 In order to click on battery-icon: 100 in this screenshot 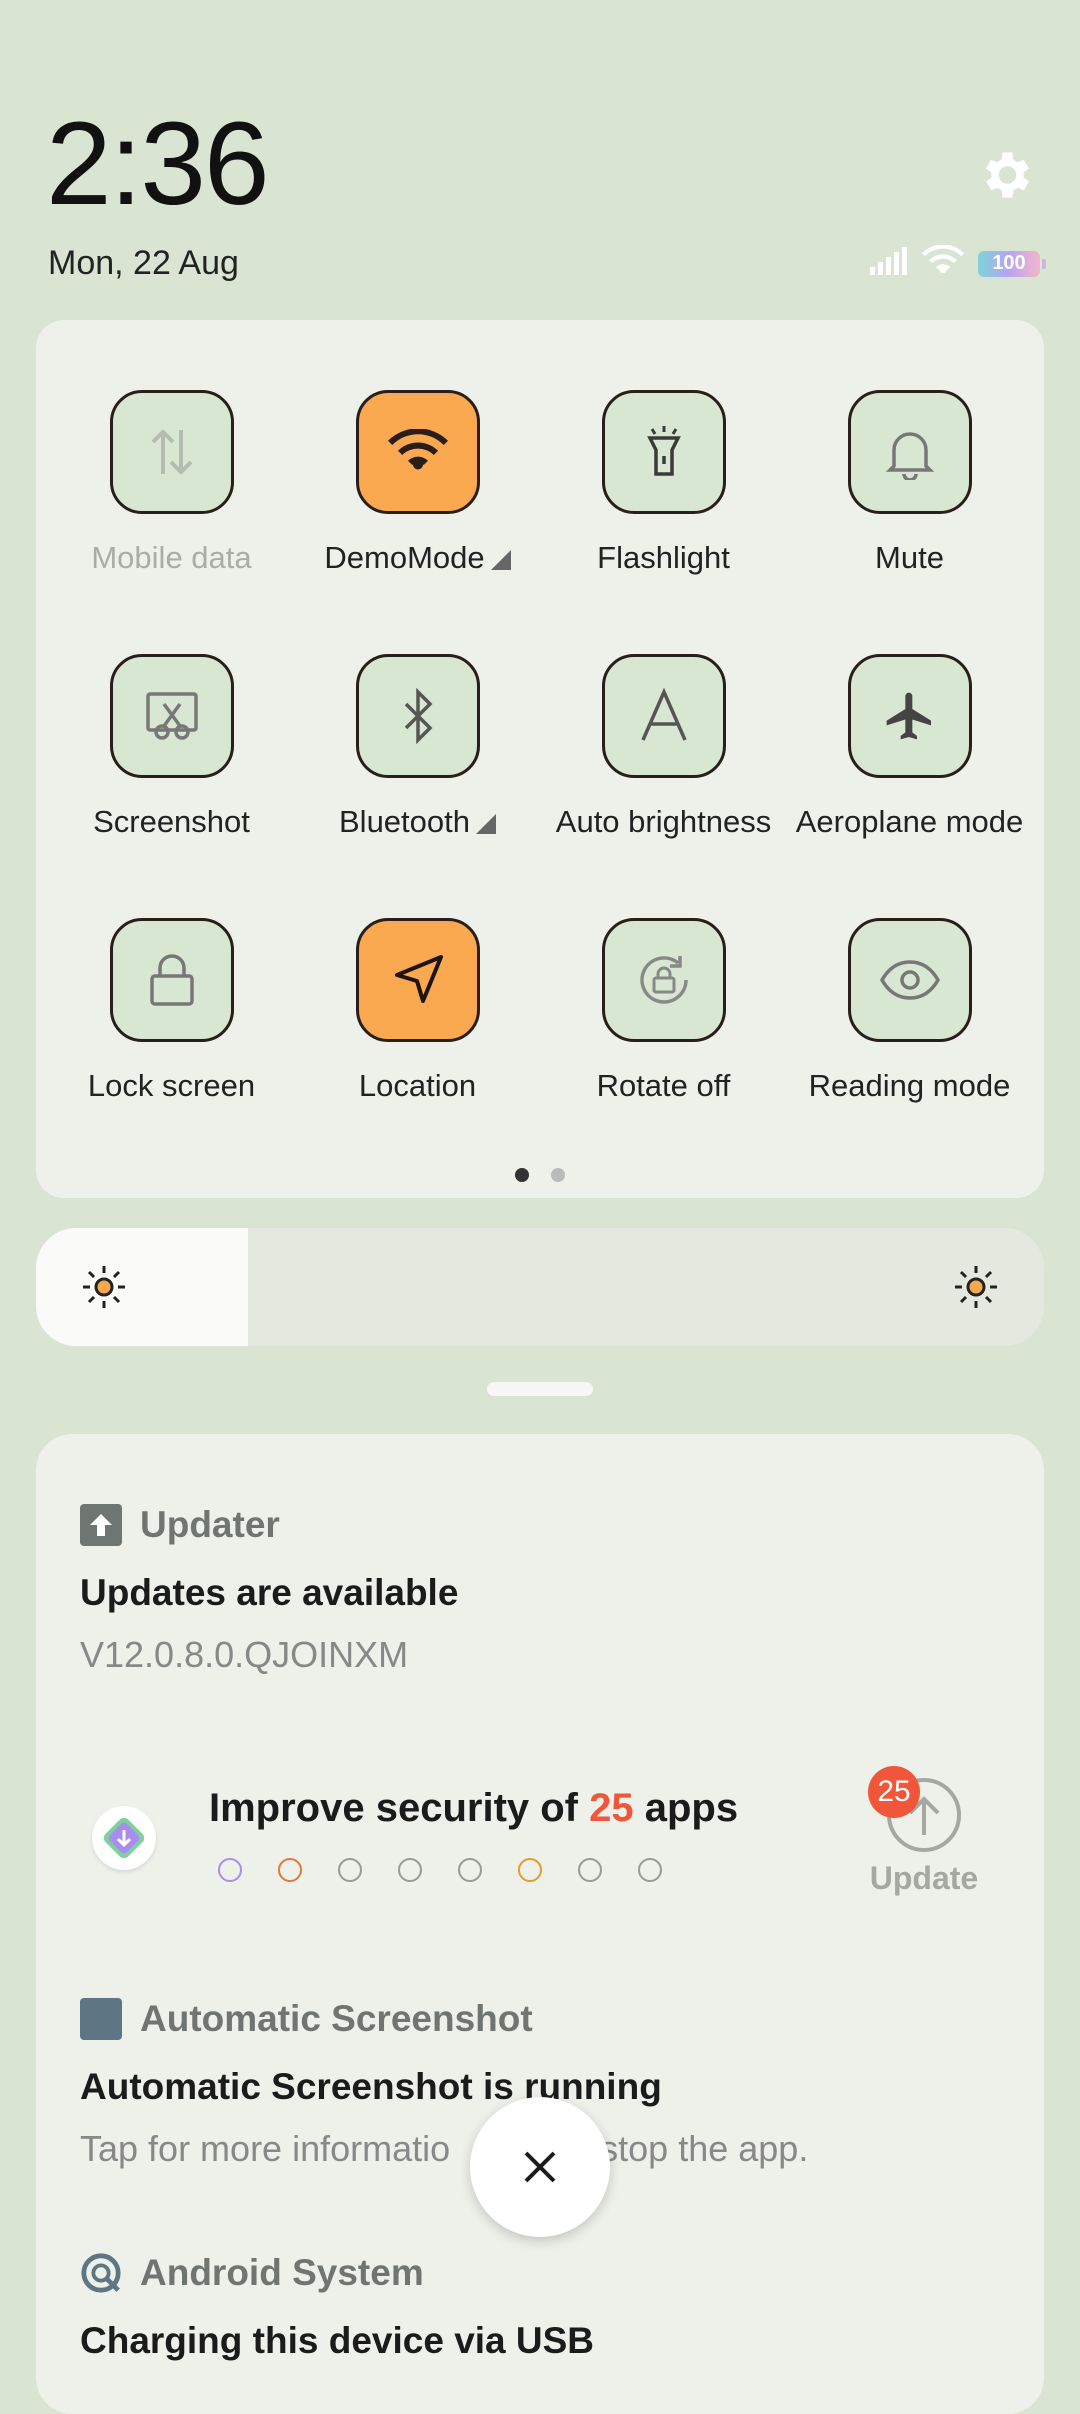, I will do `click(1012, 263)`.